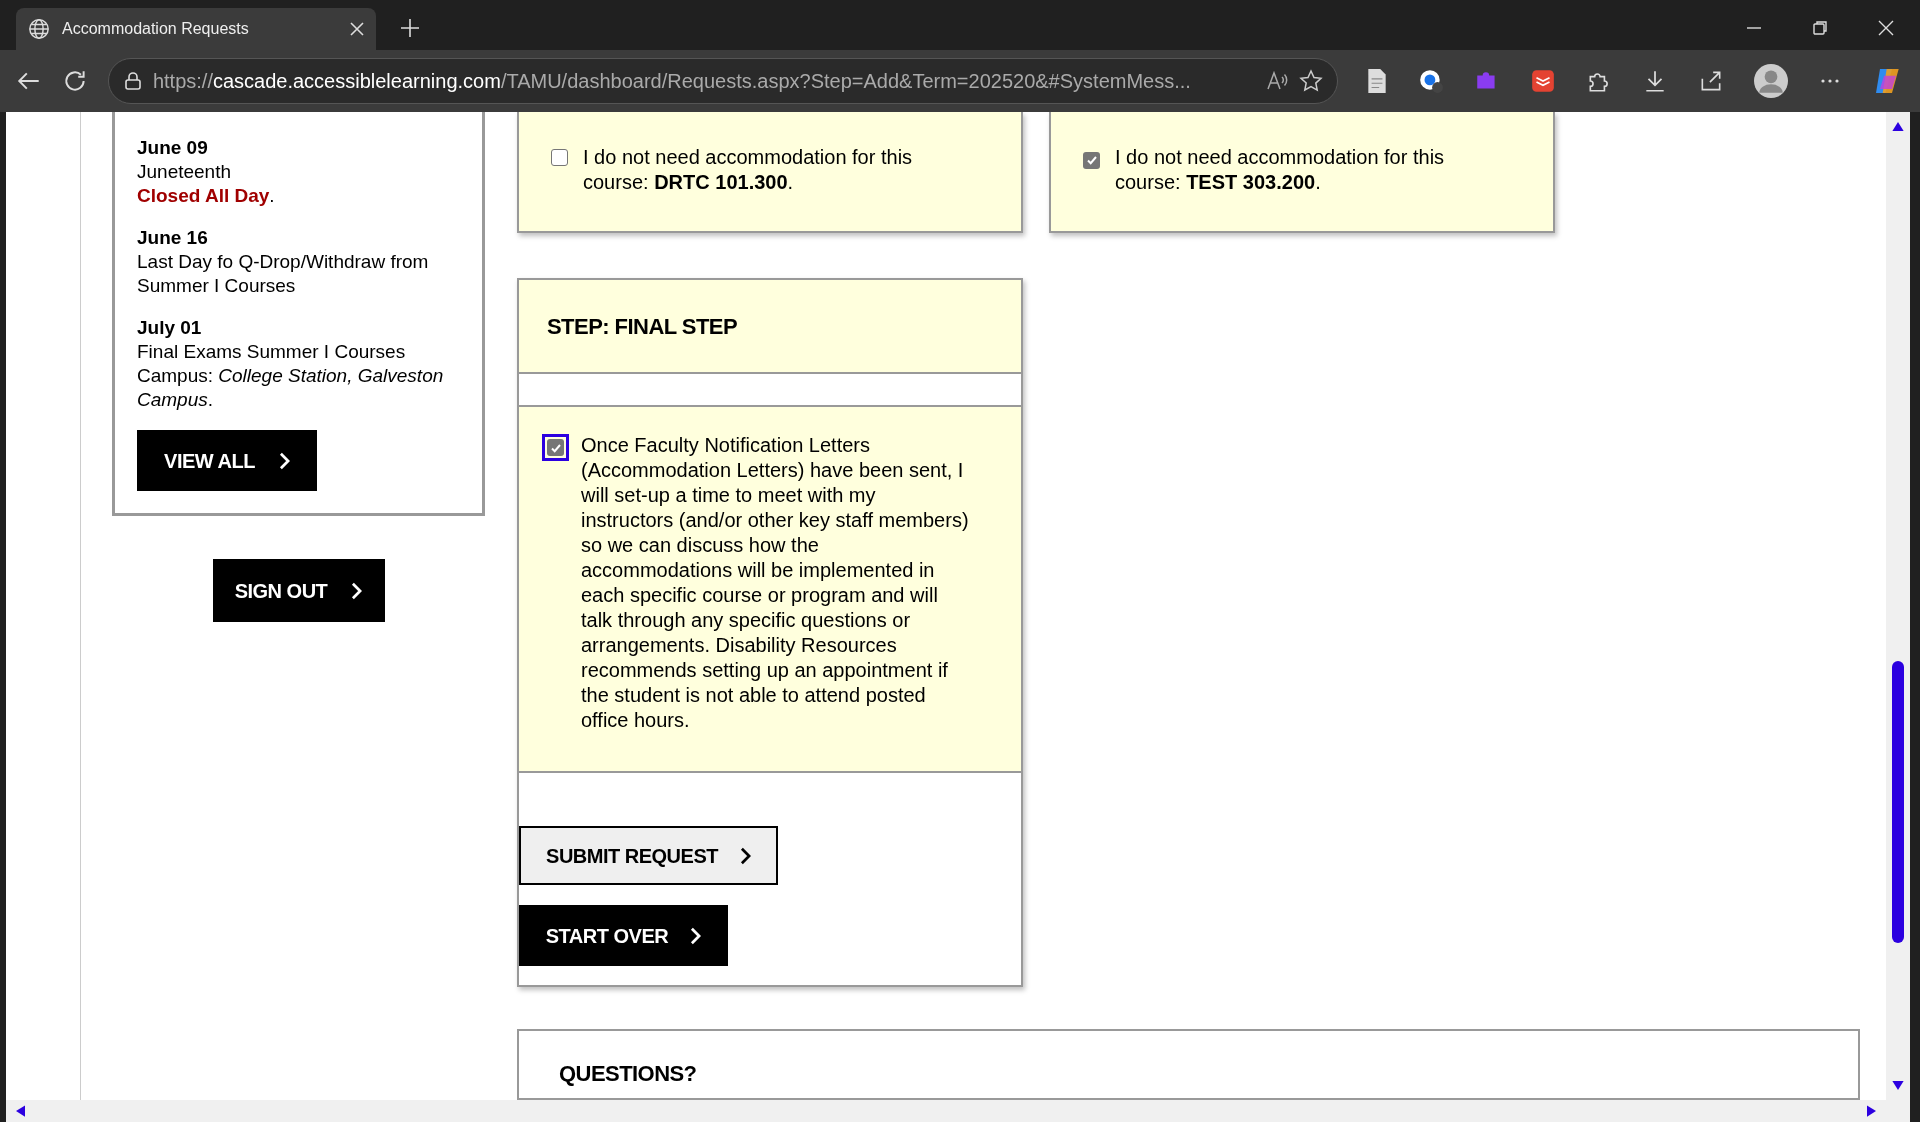  What do you see at coordinates (1898, 126) in the screenshot?
I see `scroll-up-icon` at bounding box center [1898, 126].